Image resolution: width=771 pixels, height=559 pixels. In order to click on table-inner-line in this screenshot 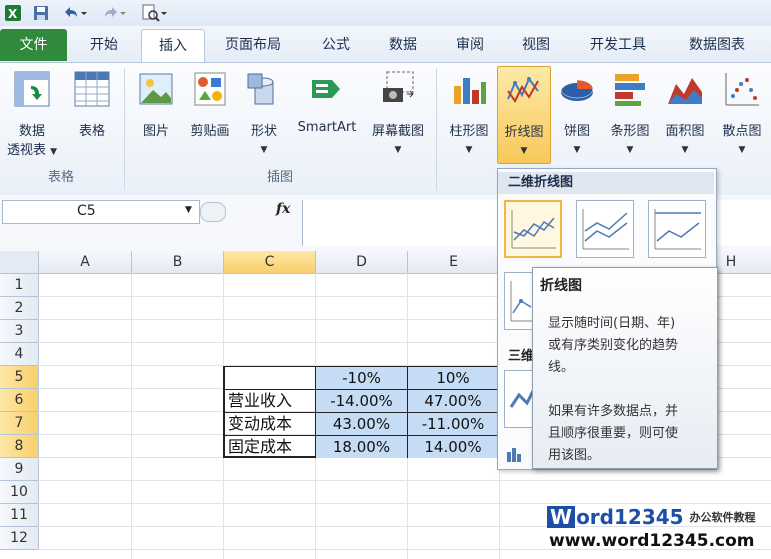, I will do `click(361, 435)`.